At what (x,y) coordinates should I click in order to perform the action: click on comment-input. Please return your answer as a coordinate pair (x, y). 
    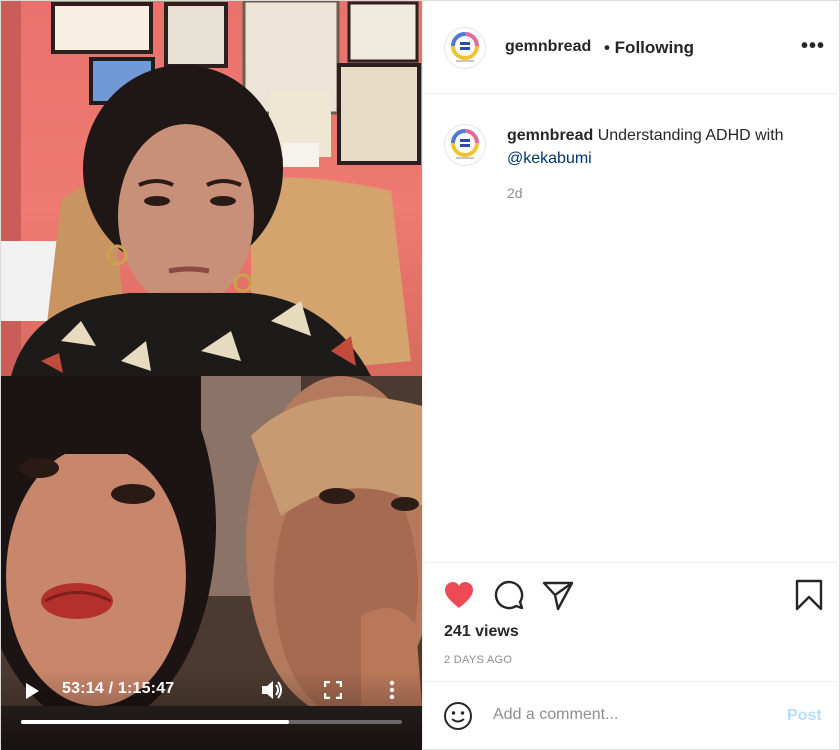
    Looking at the image, I should click on (633, 715).